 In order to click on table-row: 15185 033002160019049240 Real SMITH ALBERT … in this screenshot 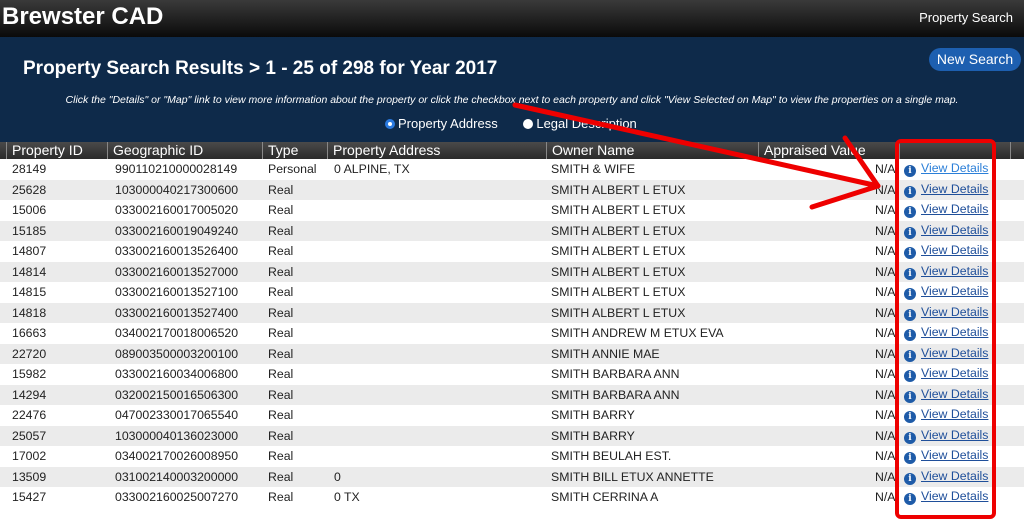, I will do `click(512, 230)`.